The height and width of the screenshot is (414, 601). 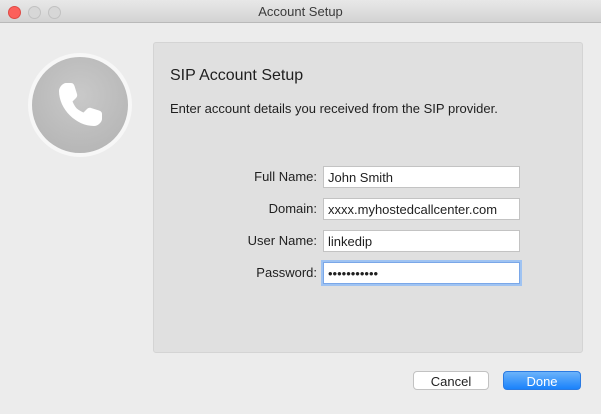 What do you see at coordinates (421, 273) in the screenshot?
I see `password-field` at bounding box center [421, 273].